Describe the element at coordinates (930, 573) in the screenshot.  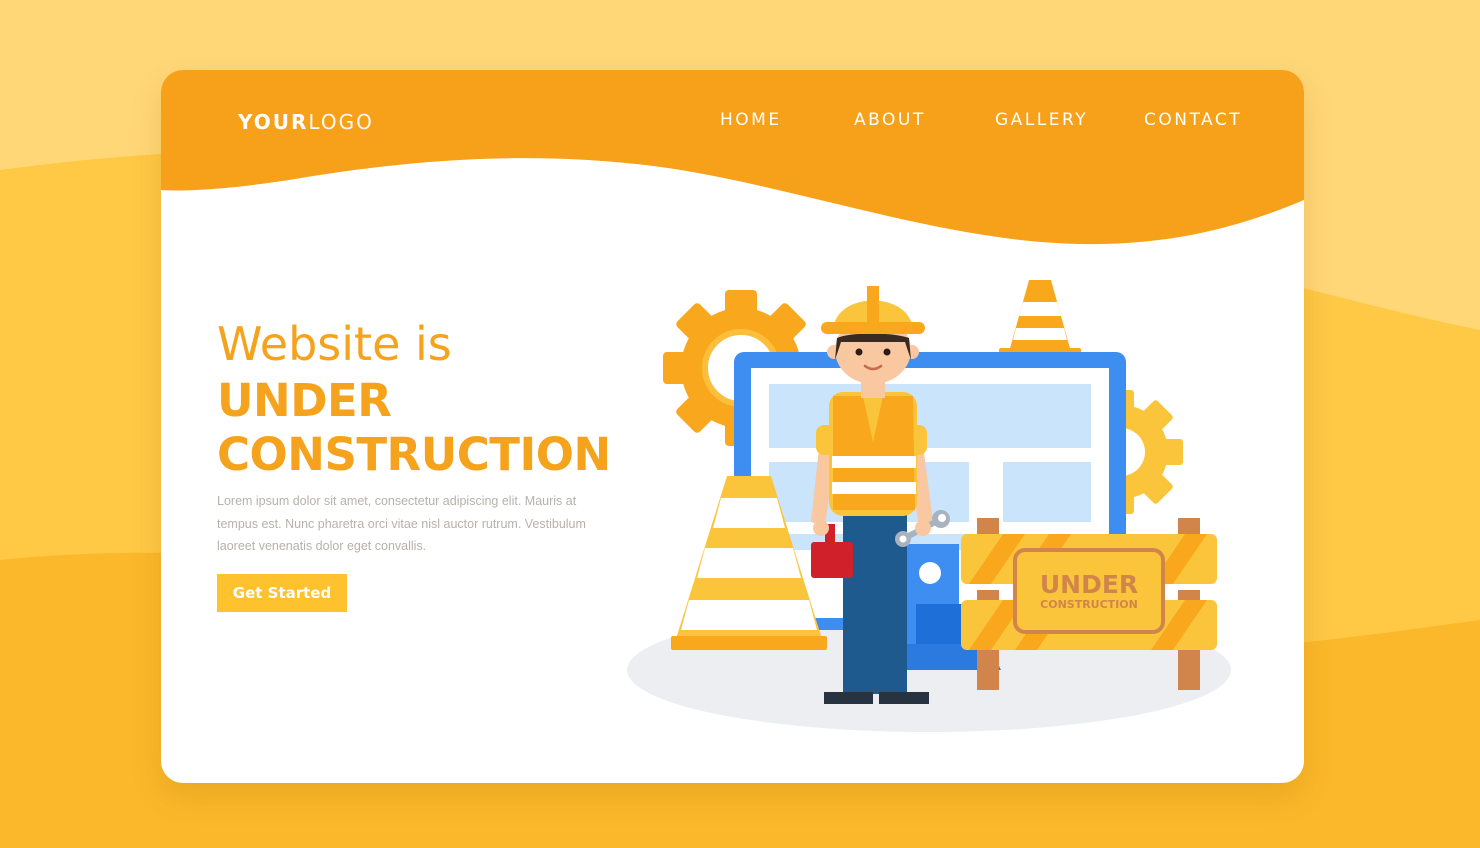
I see `monitor-power-icon` at that location.